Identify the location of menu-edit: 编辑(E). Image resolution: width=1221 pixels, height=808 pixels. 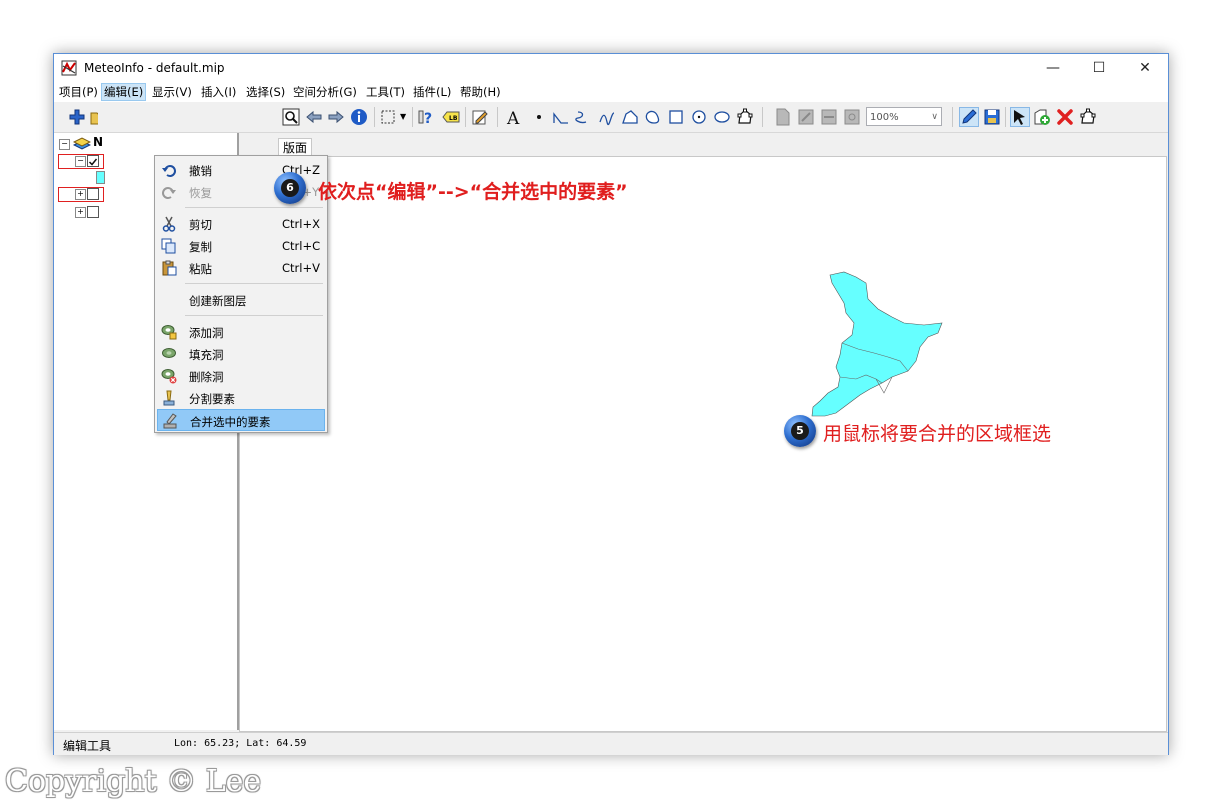
(124, 92).